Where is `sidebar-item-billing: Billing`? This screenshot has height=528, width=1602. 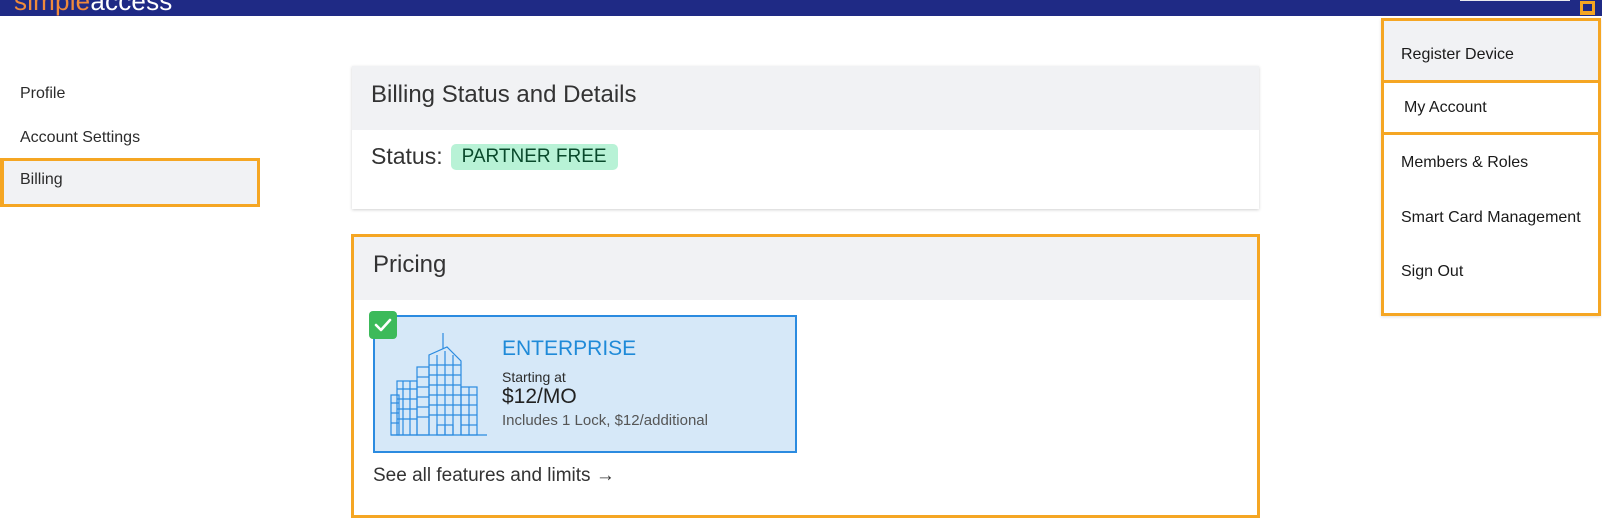 sidebar-item-billing: Billing is located at coordinates (130, 182).